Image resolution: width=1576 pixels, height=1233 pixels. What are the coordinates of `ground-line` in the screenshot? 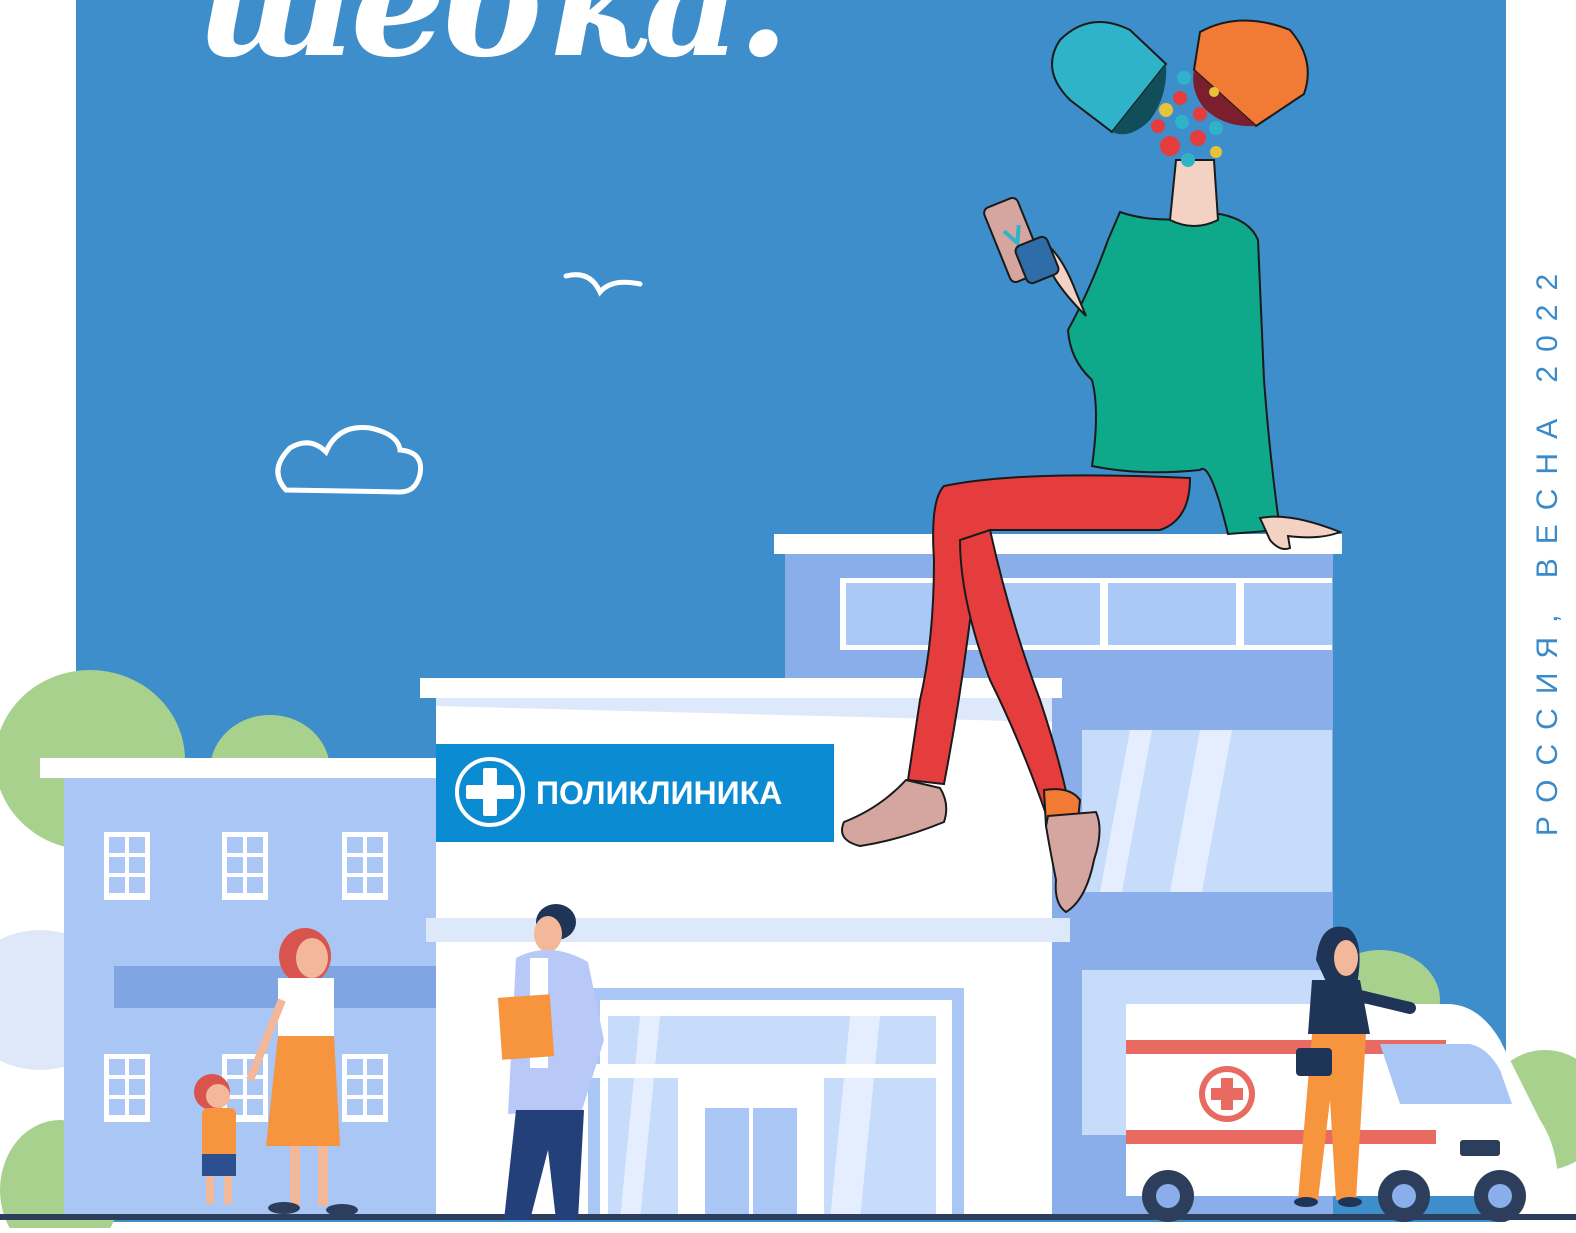 It's located at (788, 1217).